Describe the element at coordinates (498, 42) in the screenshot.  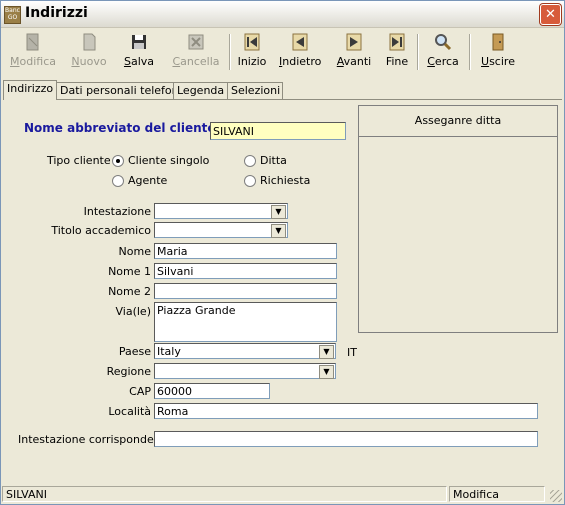
I see `exit-door-icon` at that location.